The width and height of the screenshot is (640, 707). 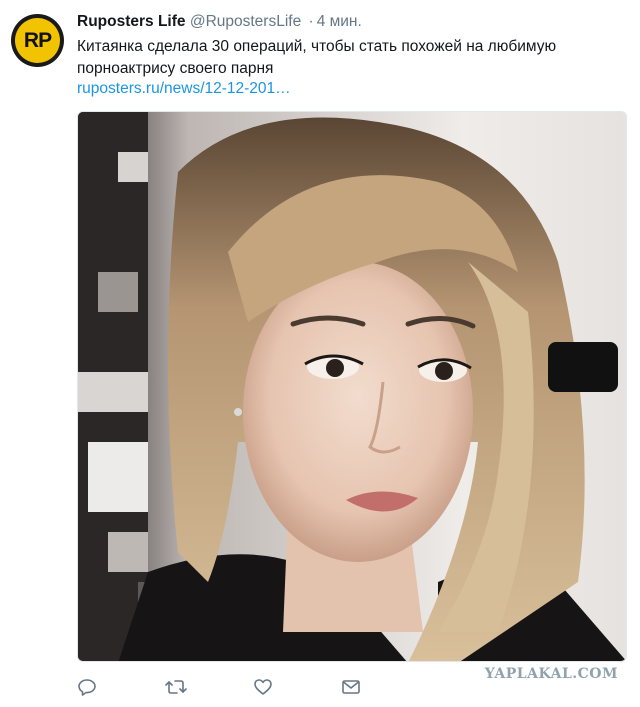 I want to click on tweet-header: Ruposters Life @RupostersLife · 4 мин., so click(x=219, y=22).